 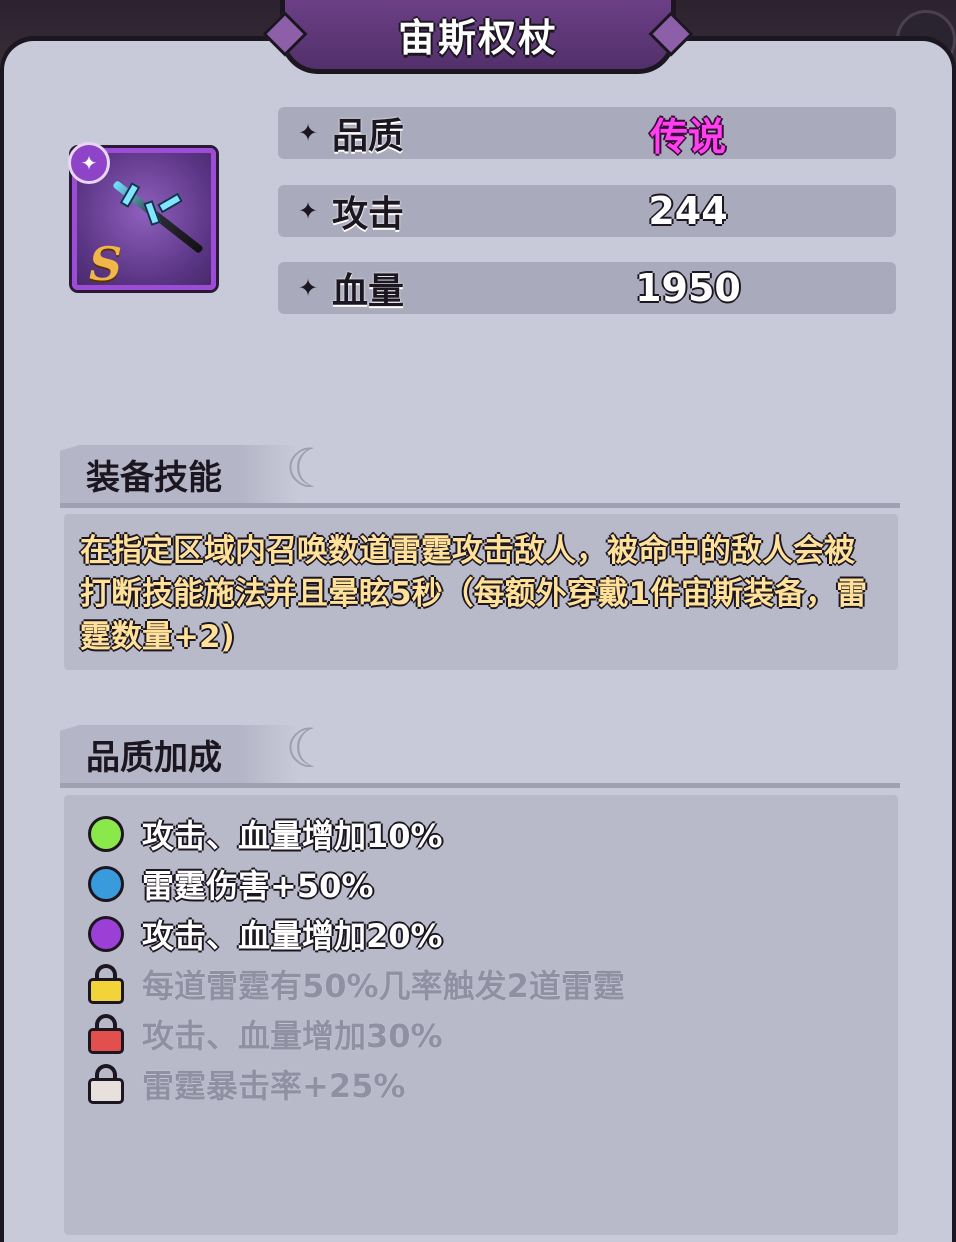 What do you see at coordinates (106, 834) in the screenshot?
I see `green-dot-icon` at bounding box center [106, 834].